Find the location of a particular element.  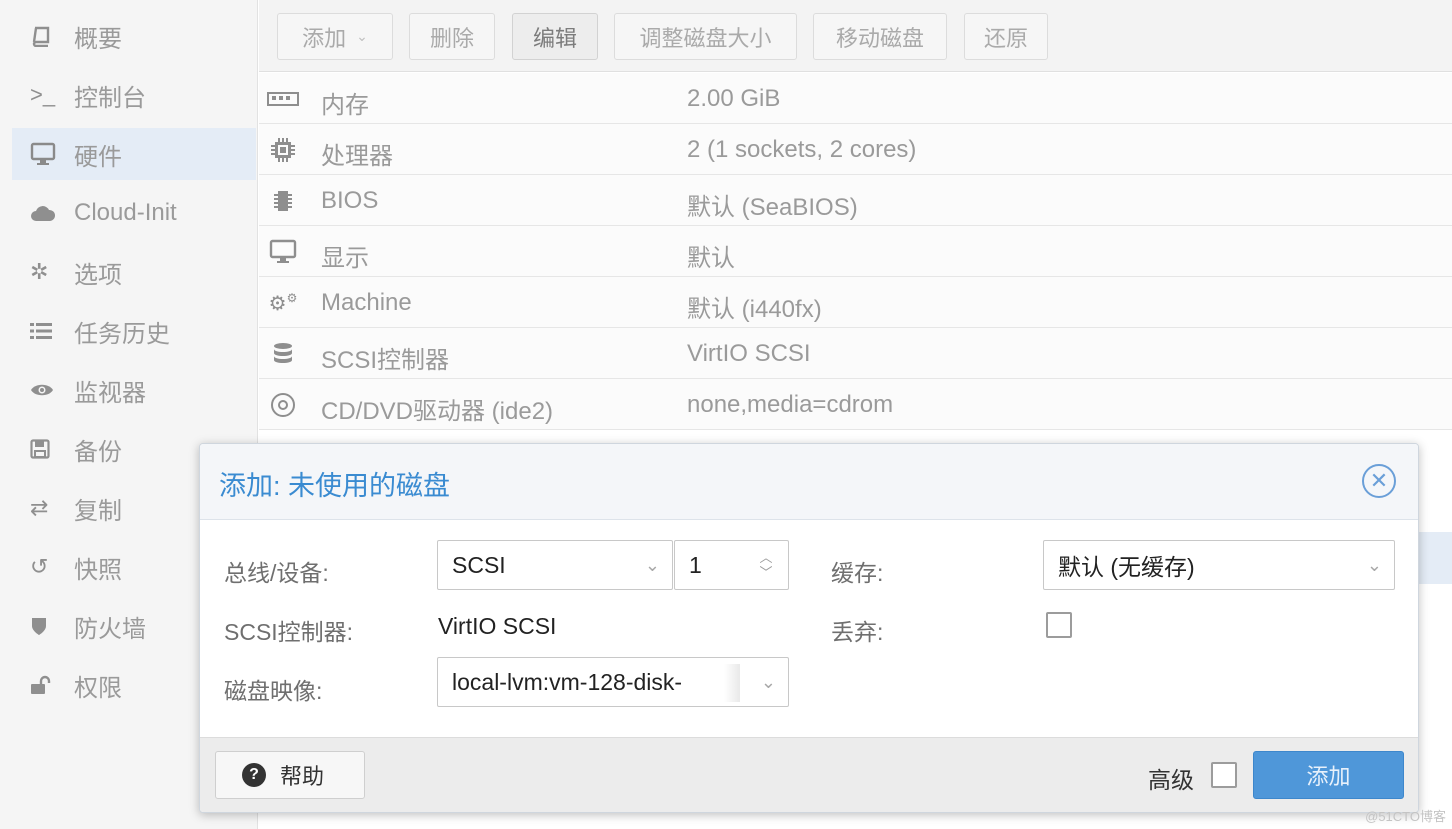

hardware-value: VirtIO SCSI is located at coordinates (749, 353).